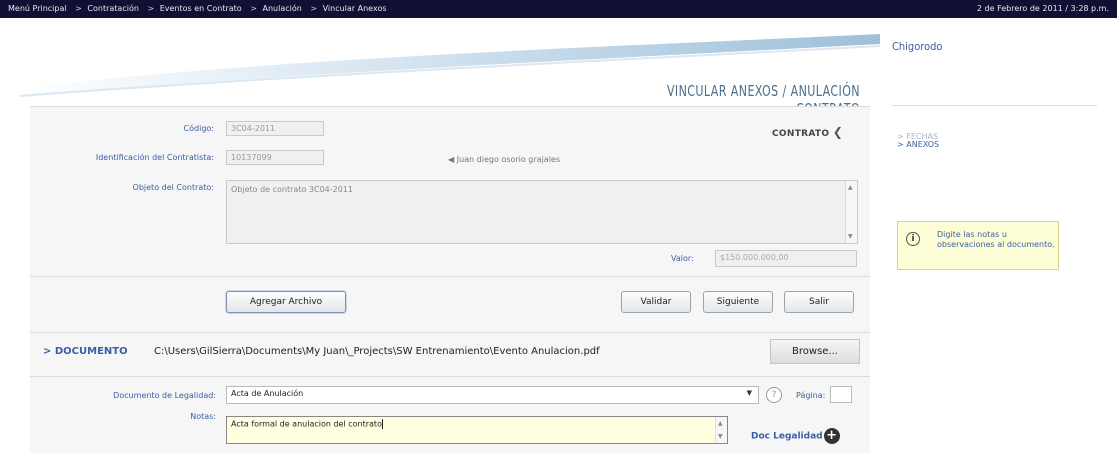  I want to click on notas-label: Notas:, so click(203, 416).